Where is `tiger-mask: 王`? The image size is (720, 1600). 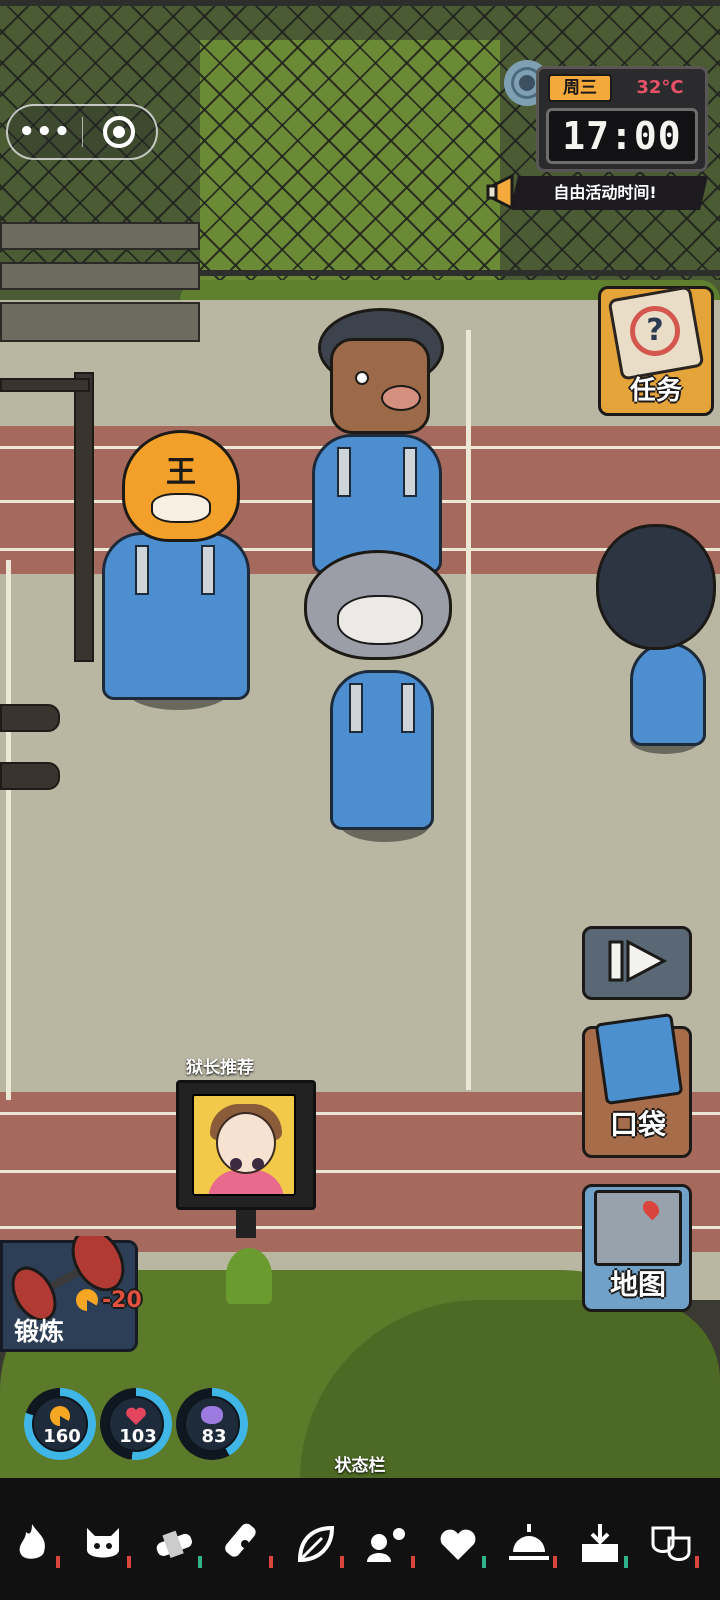
tiger-mask: 王 is located at coordinates (181, 486).